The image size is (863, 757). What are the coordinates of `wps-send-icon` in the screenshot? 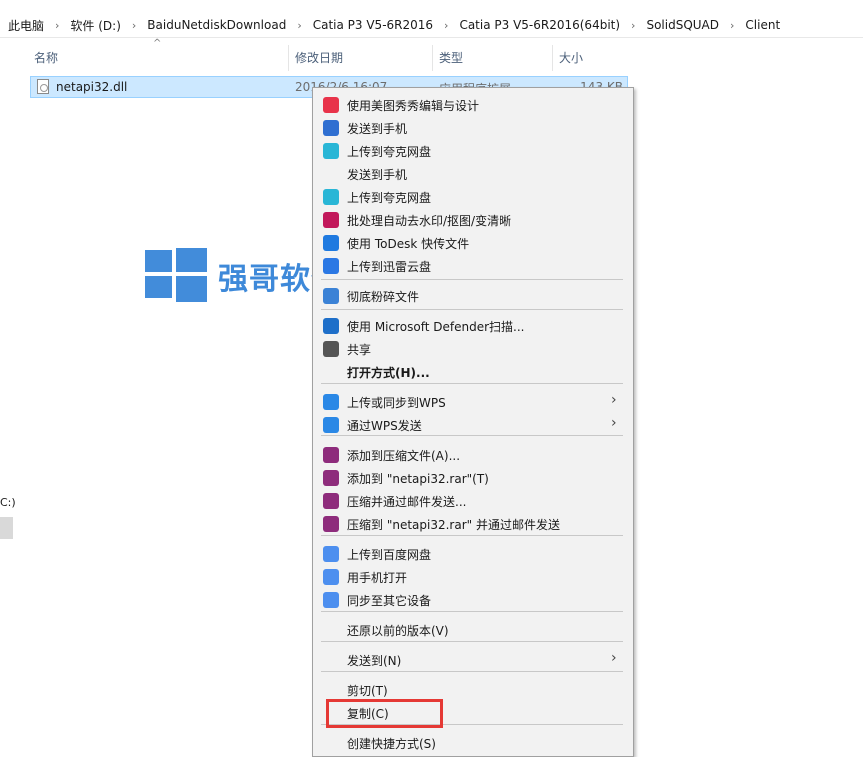 It's located at (331, 425).